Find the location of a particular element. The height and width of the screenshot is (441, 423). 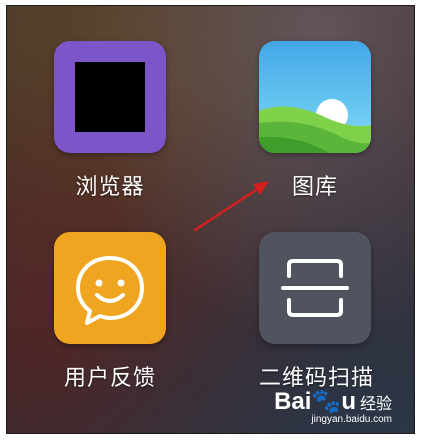

watermark-brand: Bai🐾u 经验 is located at coordinates (333, 401).